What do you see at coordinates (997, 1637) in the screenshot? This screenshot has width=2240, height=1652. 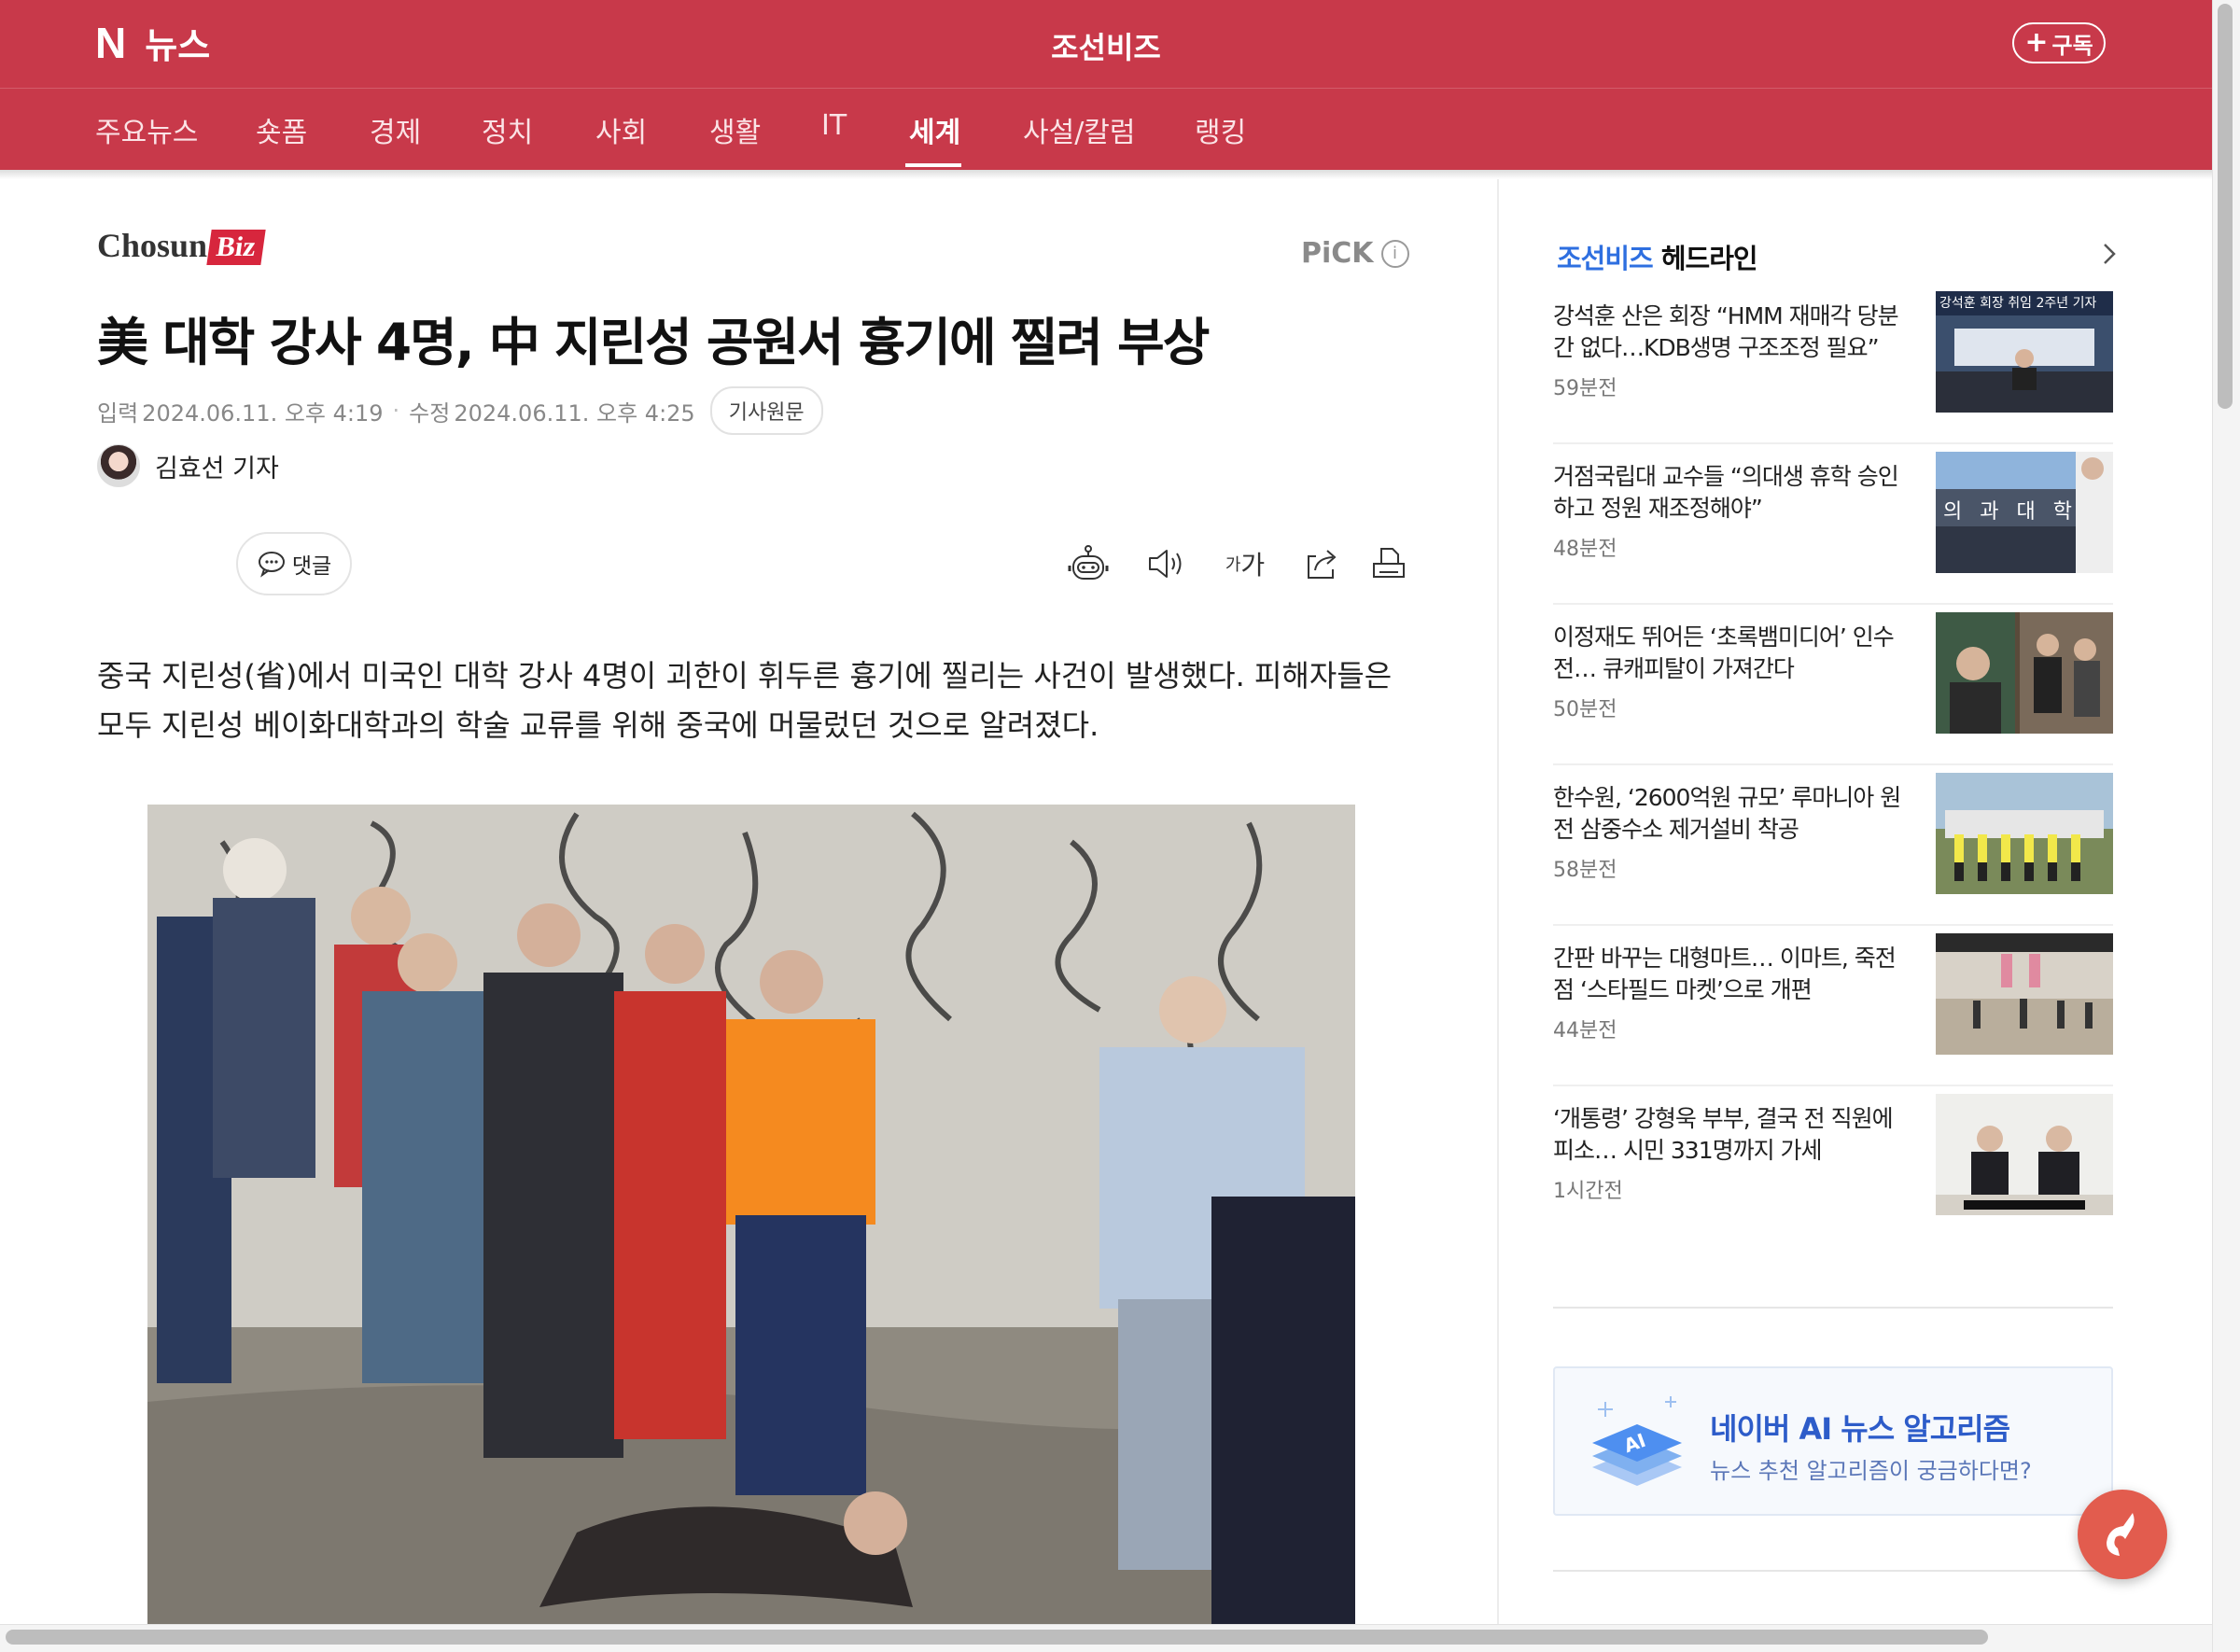 I see `horizontal-scrollbar-thumb` at bounding box center [997, 1637].